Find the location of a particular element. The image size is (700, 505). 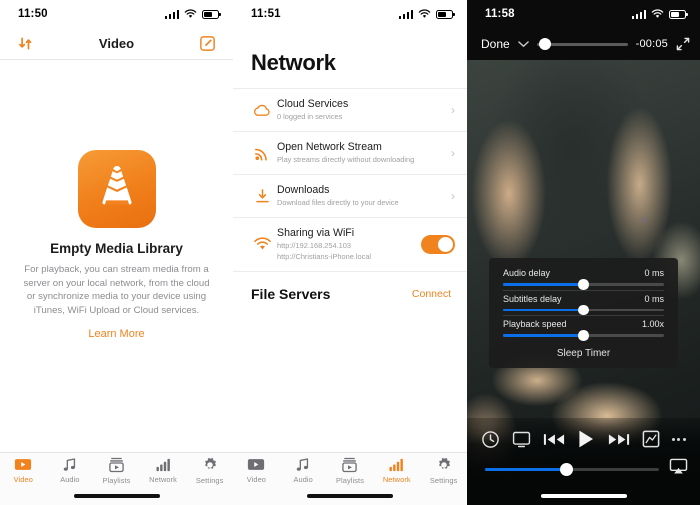

volume-row is located at coordinates (583, 467).